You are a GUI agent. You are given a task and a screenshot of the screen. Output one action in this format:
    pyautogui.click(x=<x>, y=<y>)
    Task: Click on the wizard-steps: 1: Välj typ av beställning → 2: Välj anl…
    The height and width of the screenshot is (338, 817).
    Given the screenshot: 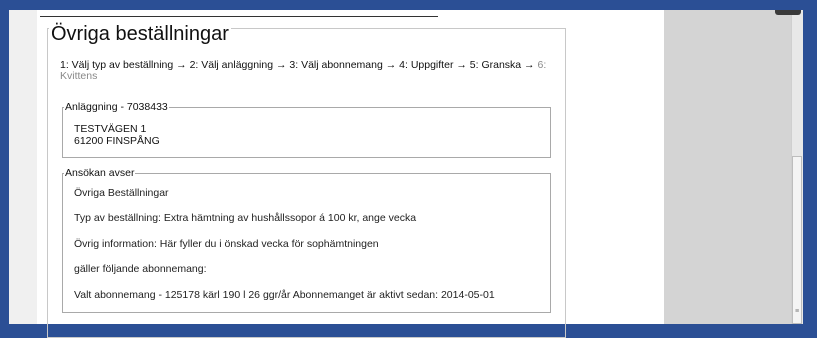 What is the action you would take?
    pyautogui.click(x=307, y=71)
    